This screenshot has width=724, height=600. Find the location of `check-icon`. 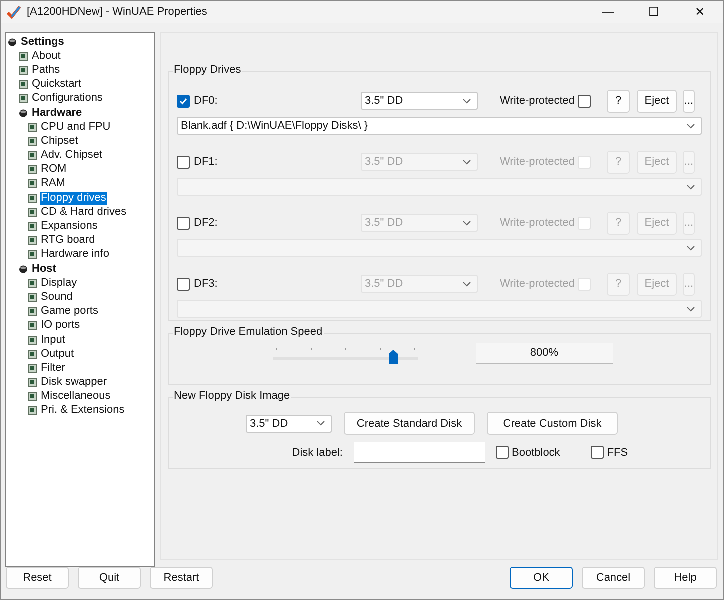

check-icon is located at coordinates (183, 101).